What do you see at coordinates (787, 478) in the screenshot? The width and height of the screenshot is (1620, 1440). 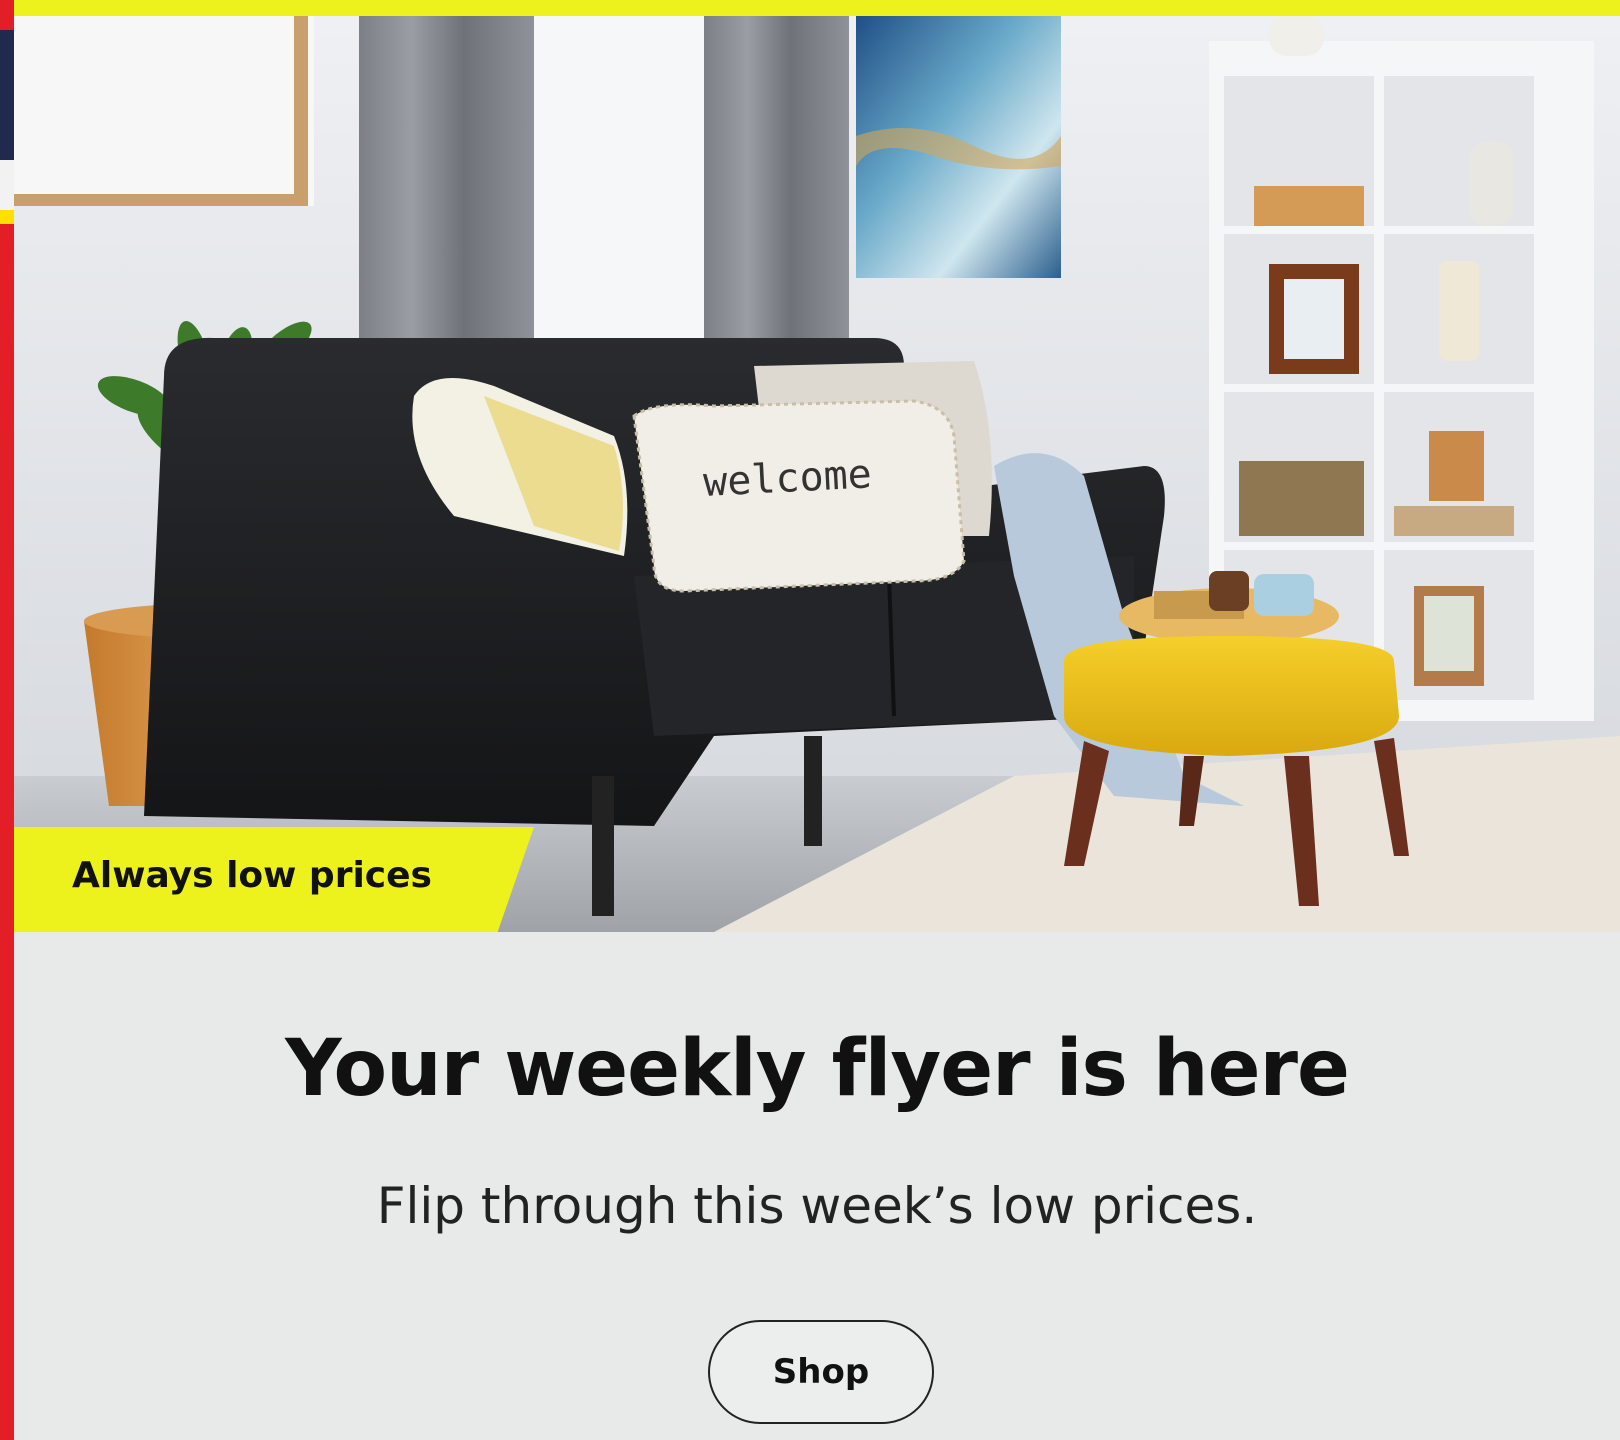 I see `pillow-text: welcome` at bounding box center [787, 478].